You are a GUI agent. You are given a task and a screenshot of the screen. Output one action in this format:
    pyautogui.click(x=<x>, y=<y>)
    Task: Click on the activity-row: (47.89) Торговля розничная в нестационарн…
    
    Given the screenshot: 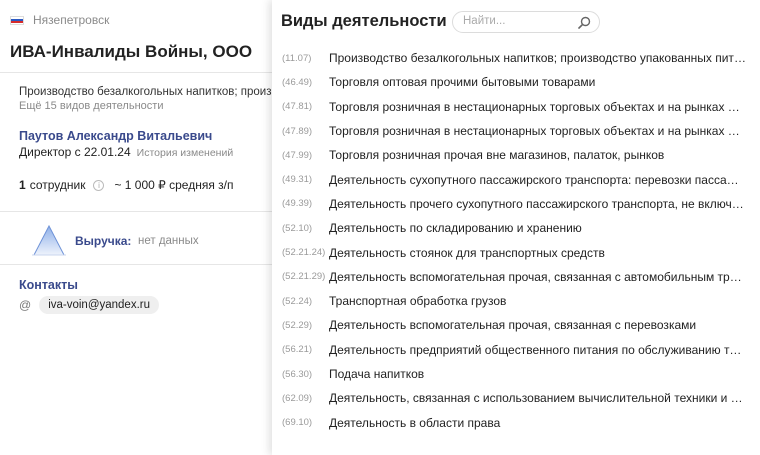 What is the action you would take?
    pyautogui.click(x=516, y=131)
    